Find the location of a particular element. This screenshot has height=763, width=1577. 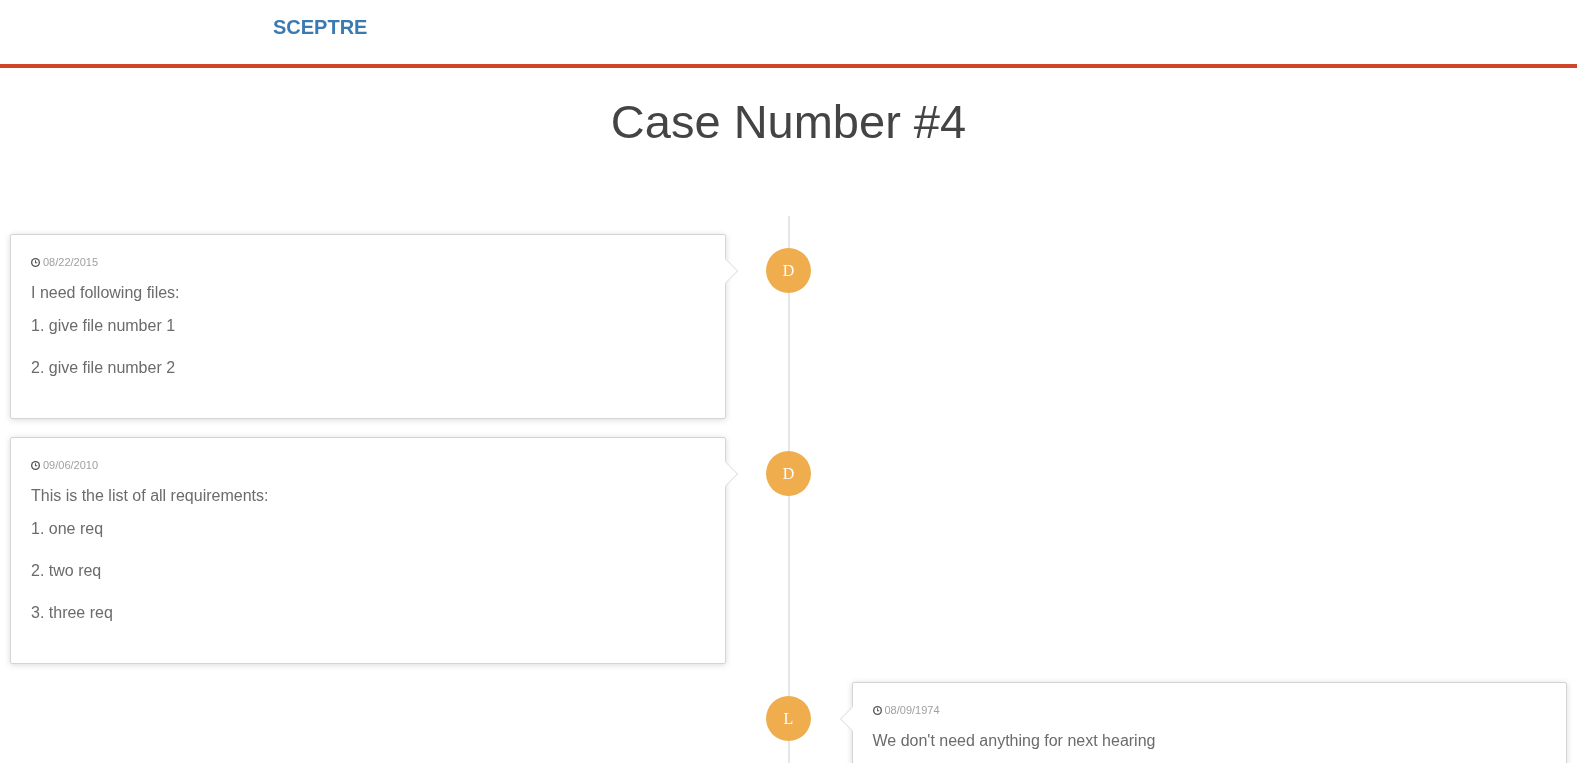

list-item: 2. two req is located at coordinates (67, 571).